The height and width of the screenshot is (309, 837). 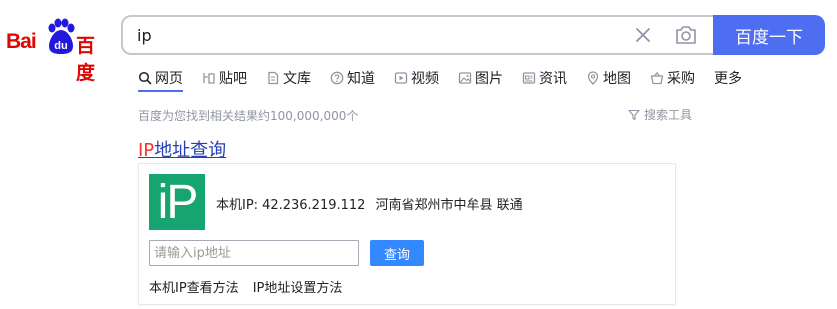 I want to click on baidu-logo: Bai du 百度, so click(x=57, y=51).